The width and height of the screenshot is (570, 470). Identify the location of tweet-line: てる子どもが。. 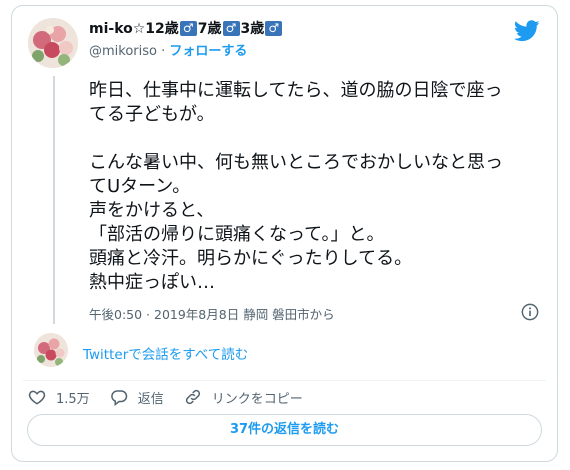
(152, 114).